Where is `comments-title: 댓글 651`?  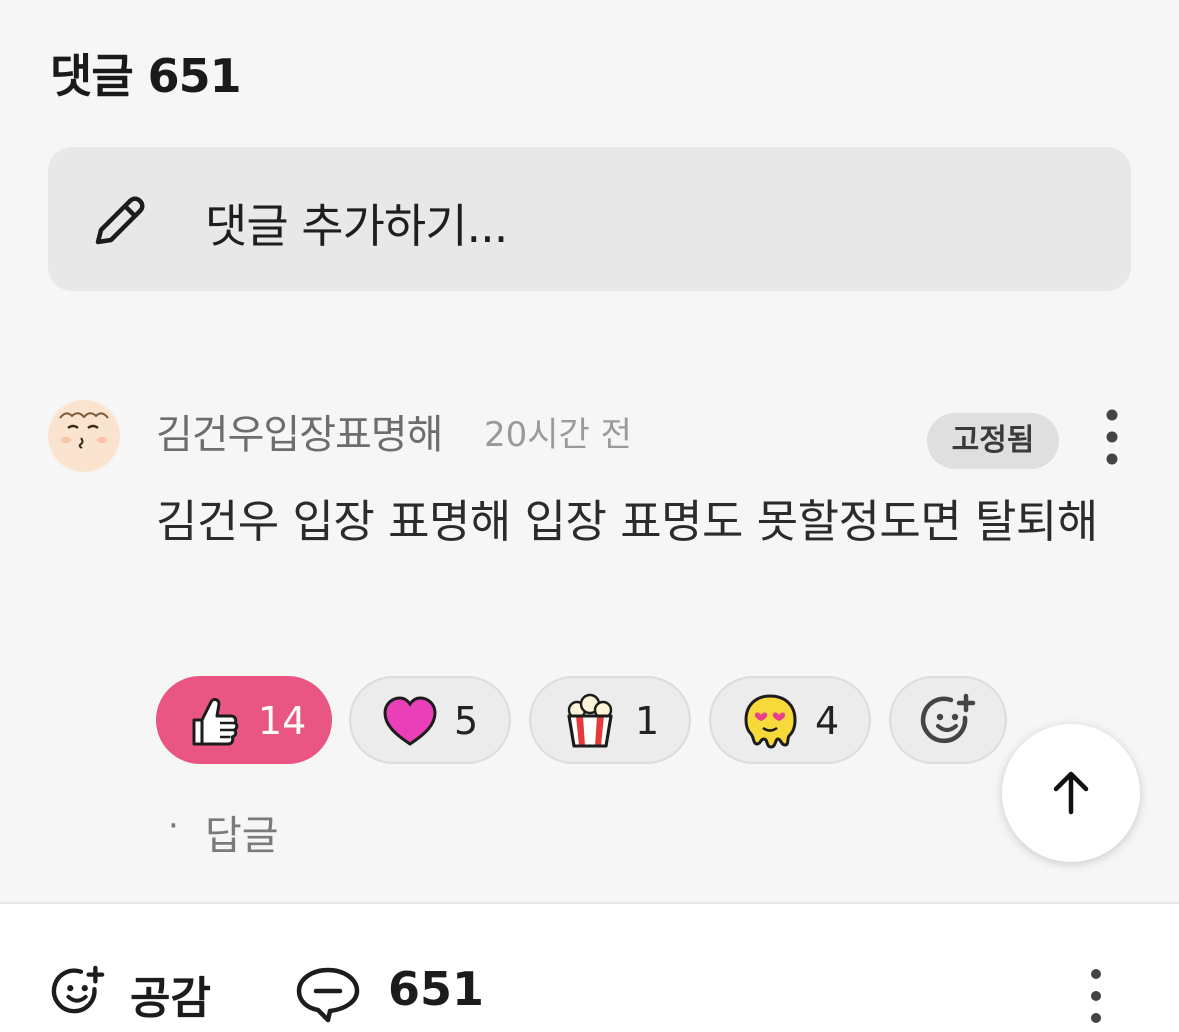 comments-title: 댓글 651 is located at coordinates (146, 76).